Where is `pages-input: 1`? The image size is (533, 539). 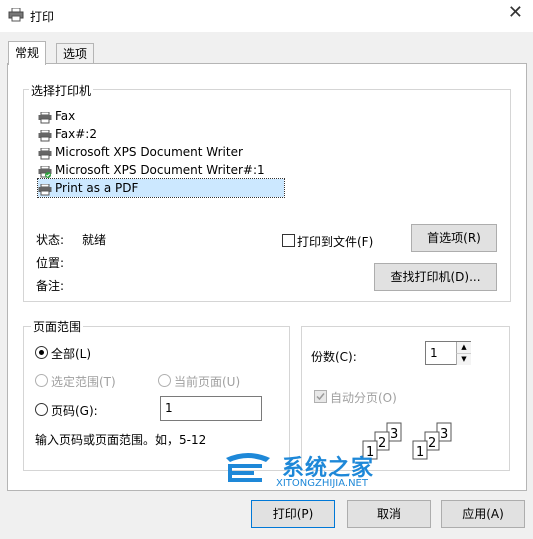
pages-input: 1 is located at coordinates (211, 408).